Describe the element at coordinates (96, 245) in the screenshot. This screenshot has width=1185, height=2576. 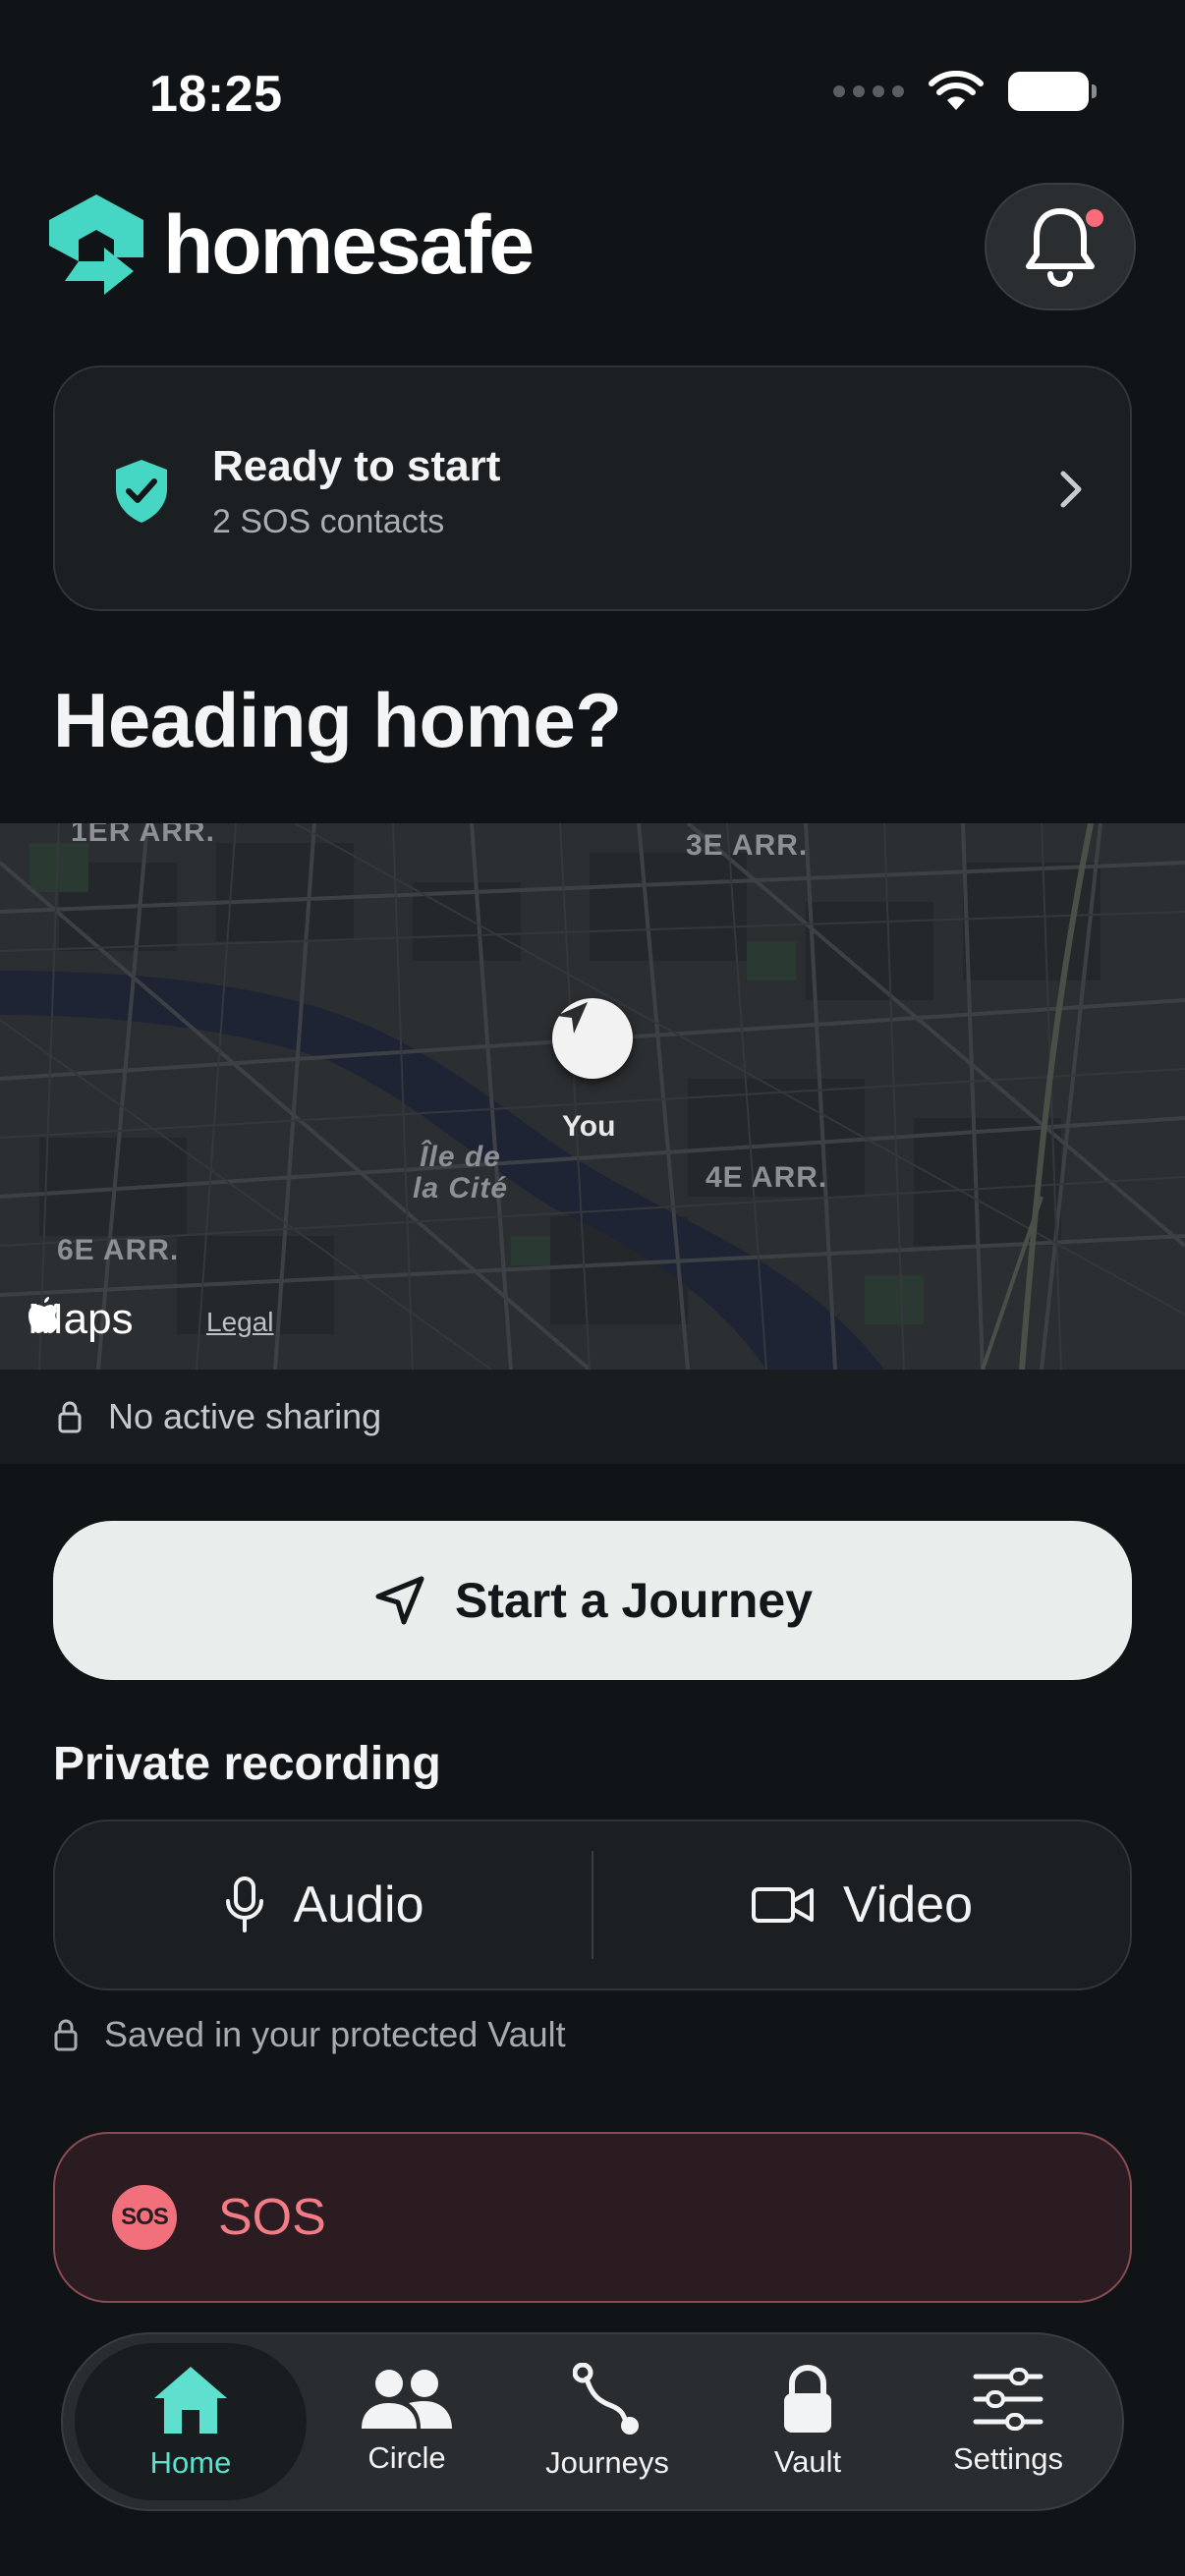
I see `homesafe-logo-icon` at that location.